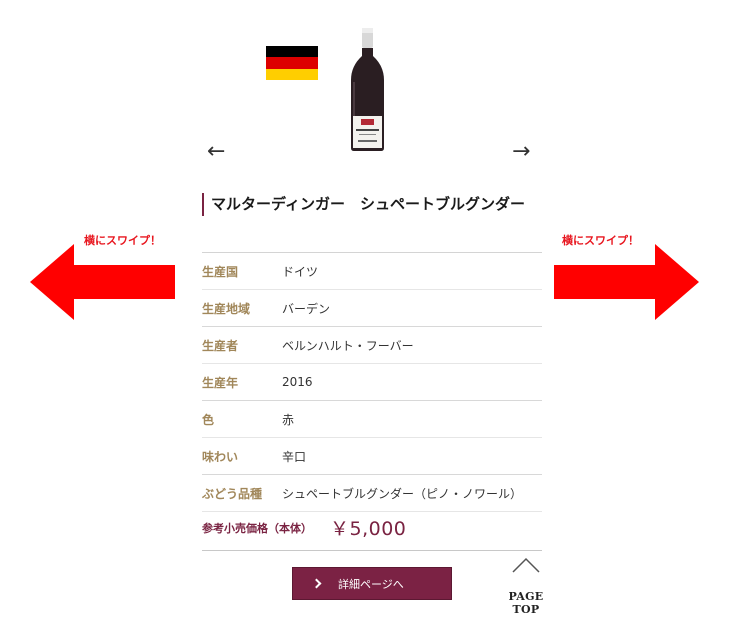 Image resolution: width=735 pixels, height=623 pixels. I want to click on spec-row-vintage: 生産年 2016, so click(372, 382).